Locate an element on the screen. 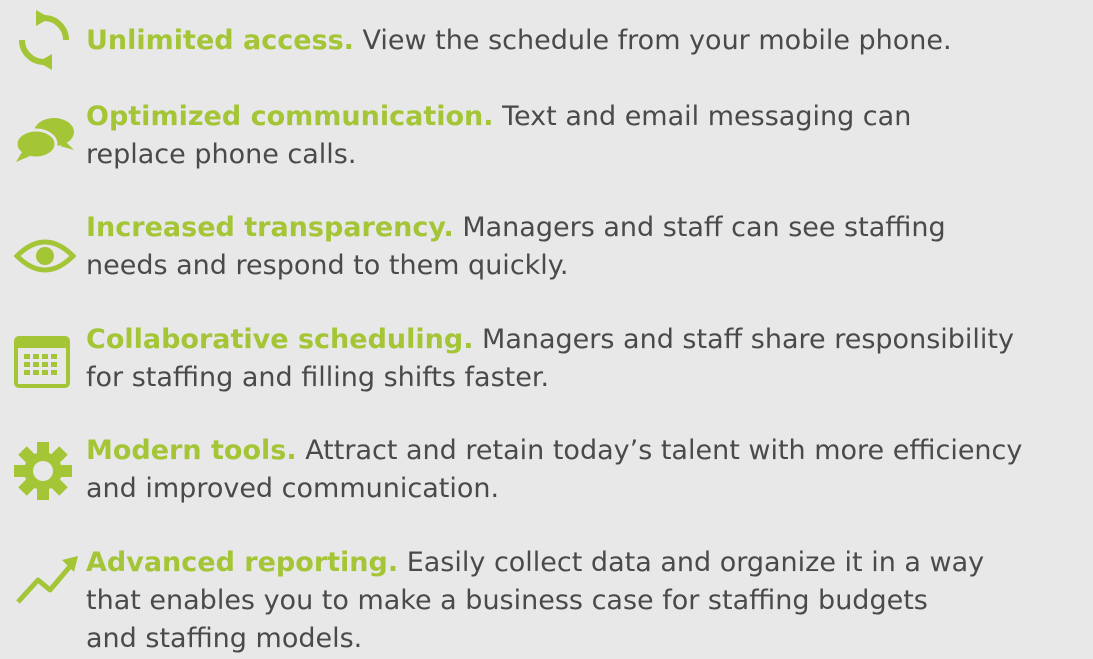 This screenshot has width=1093, height=659. gear-icon is located at coordinates (43, 471).